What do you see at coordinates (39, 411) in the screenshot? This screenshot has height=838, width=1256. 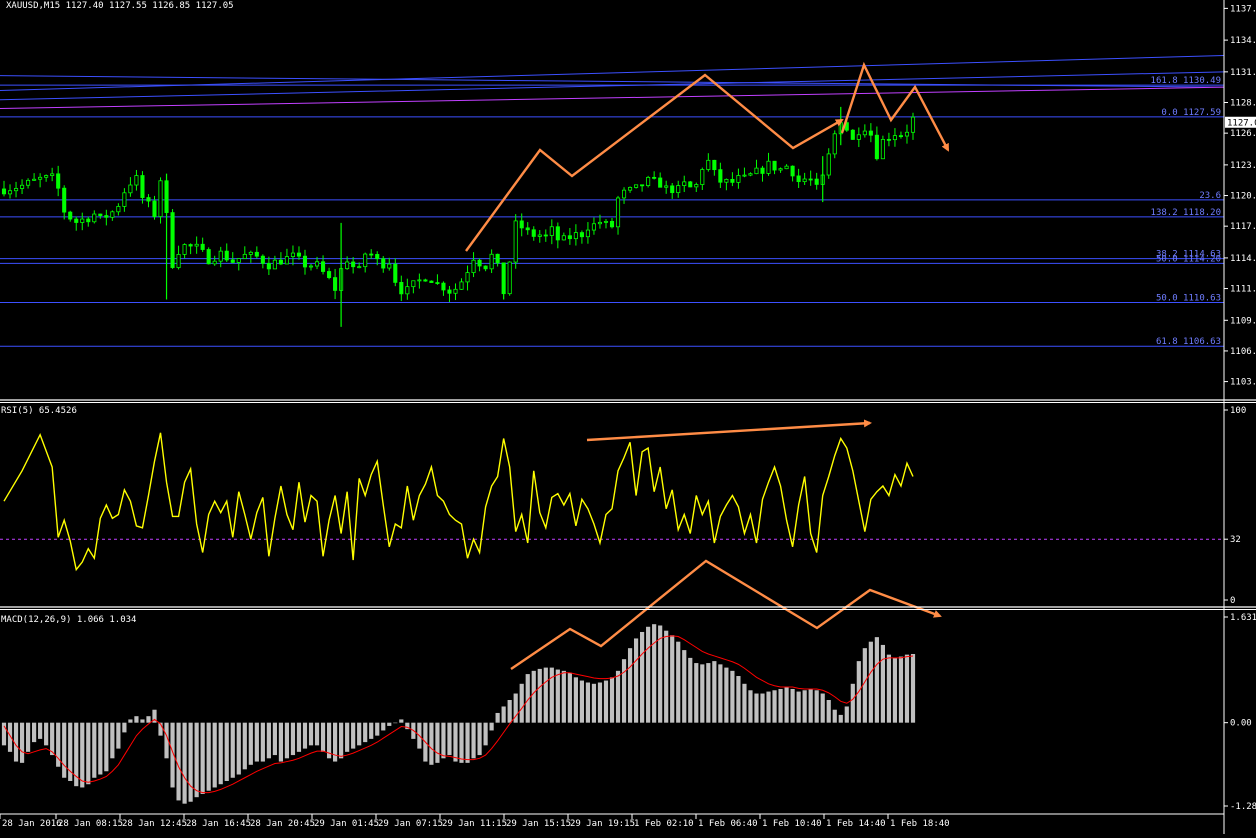 I see `rsi-header: RSI(5) 65.4526` at bounding box center [39, 411].